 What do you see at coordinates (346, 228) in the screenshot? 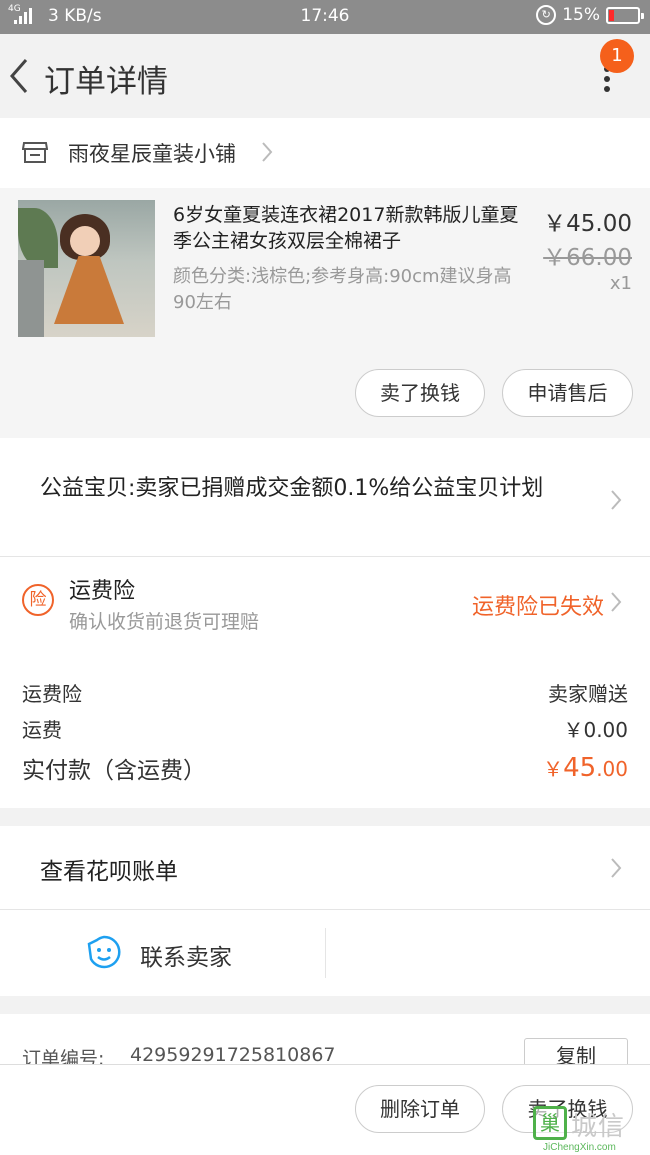
I see `product-title: 6岁女童夏装连衣裙2017新款韩版儿童夏季公主裙女孩双层全棉裙子` at bounding box center [346, 228].